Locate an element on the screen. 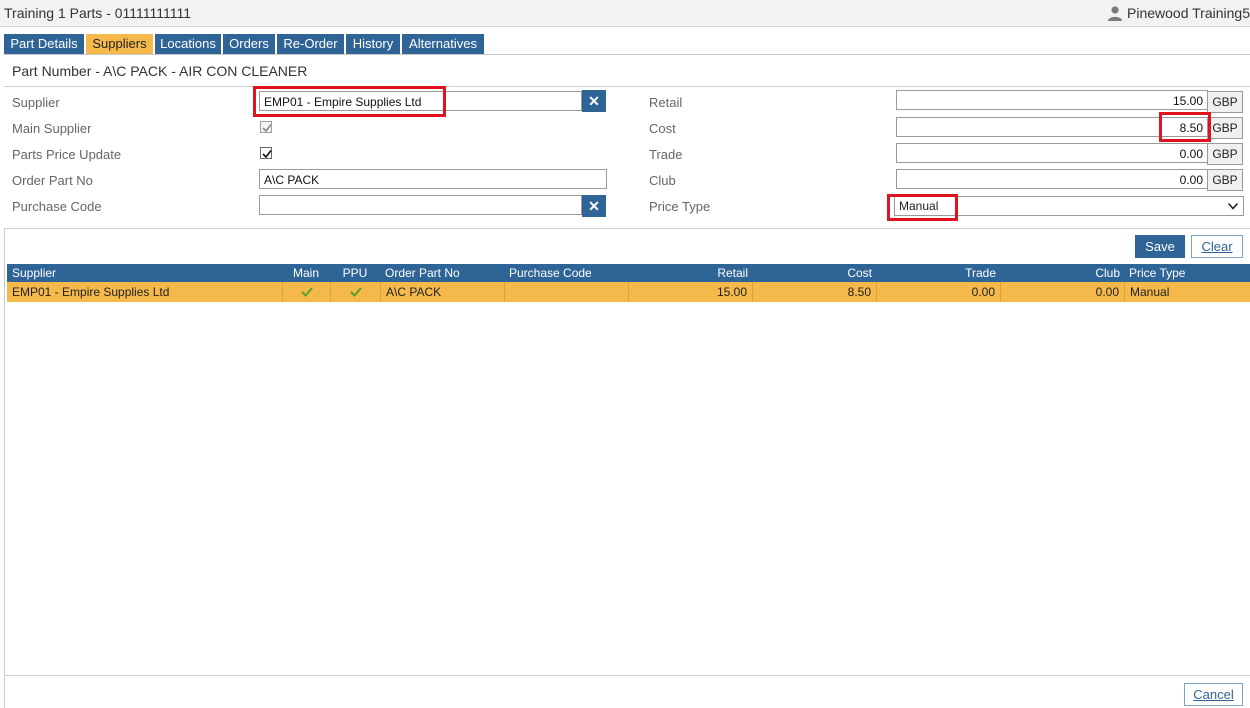 This screenshot has height=708, width=1250. purchase-code-input is located at coordinates (420, 205).